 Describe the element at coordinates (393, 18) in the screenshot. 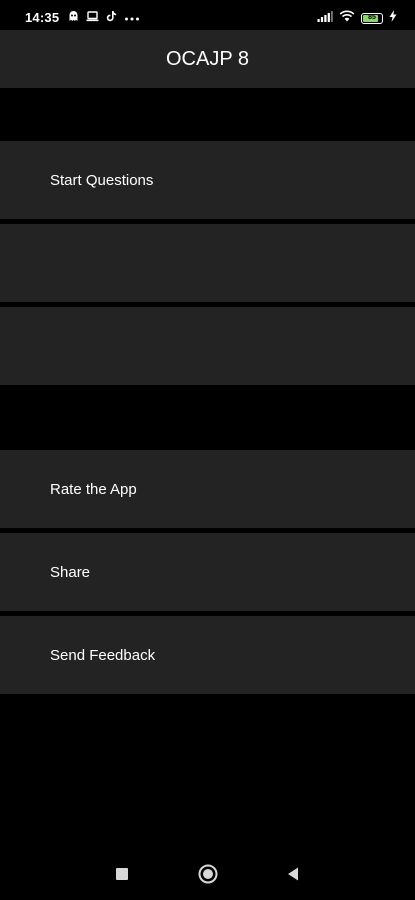

I see `charging-bolt-icon` at that location.